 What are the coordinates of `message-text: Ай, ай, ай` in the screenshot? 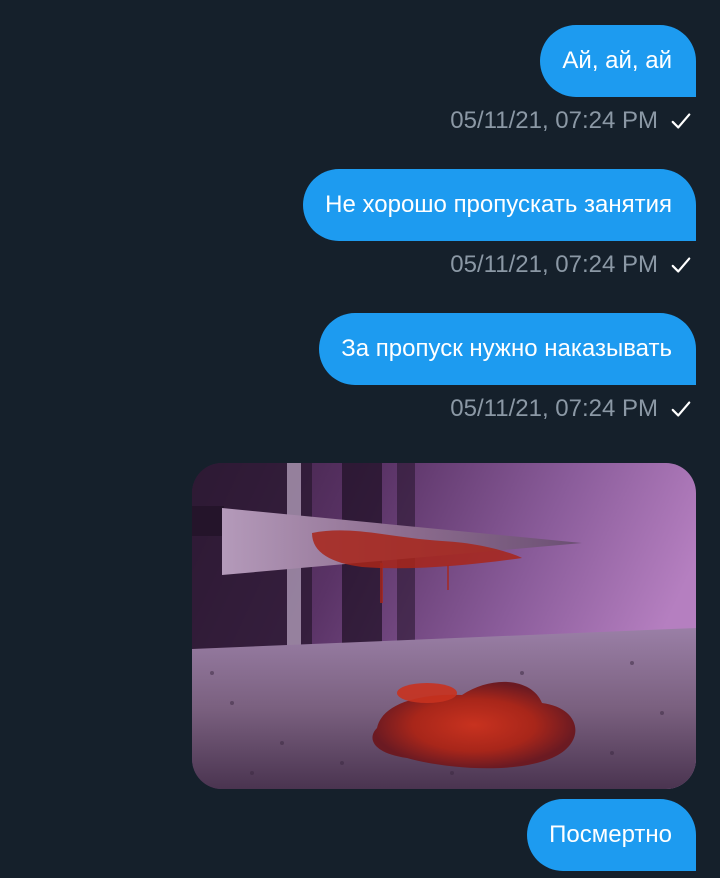 It's located at (617, 60).